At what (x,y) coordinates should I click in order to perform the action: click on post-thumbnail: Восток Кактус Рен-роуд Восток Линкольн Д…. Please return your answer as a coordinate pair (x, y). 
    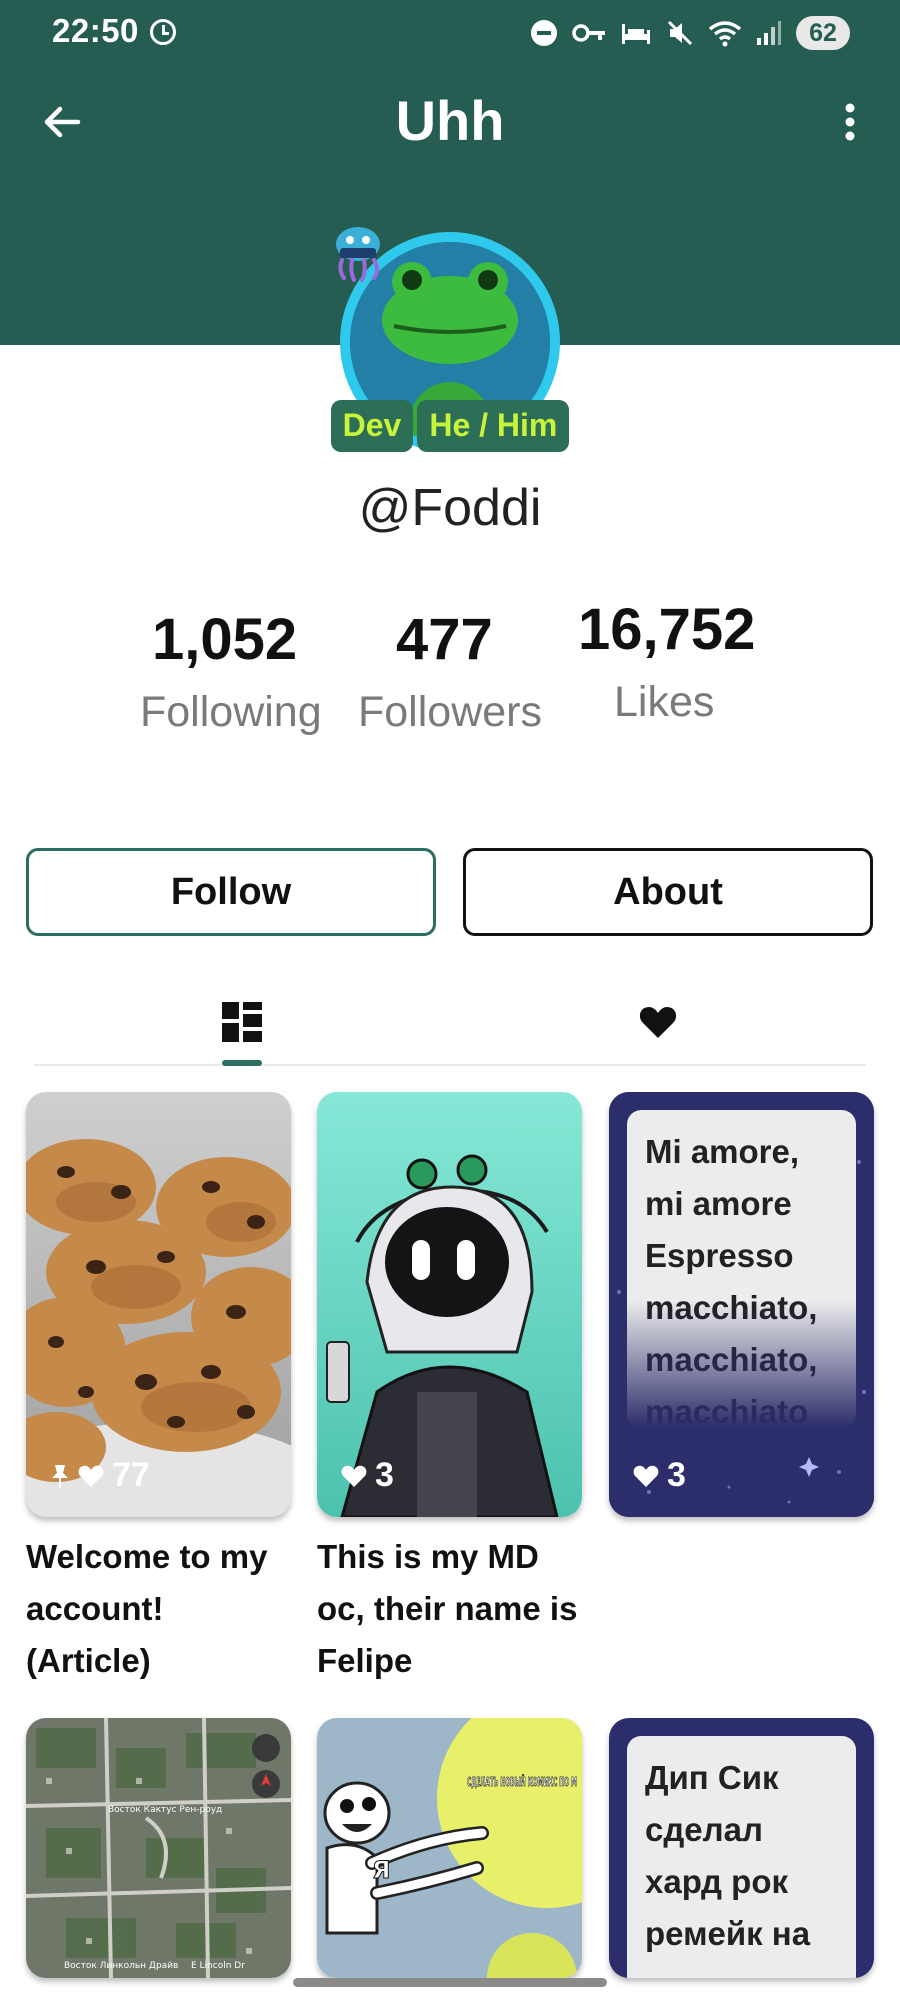
    Looking at the image, I should click on (158, 1848).